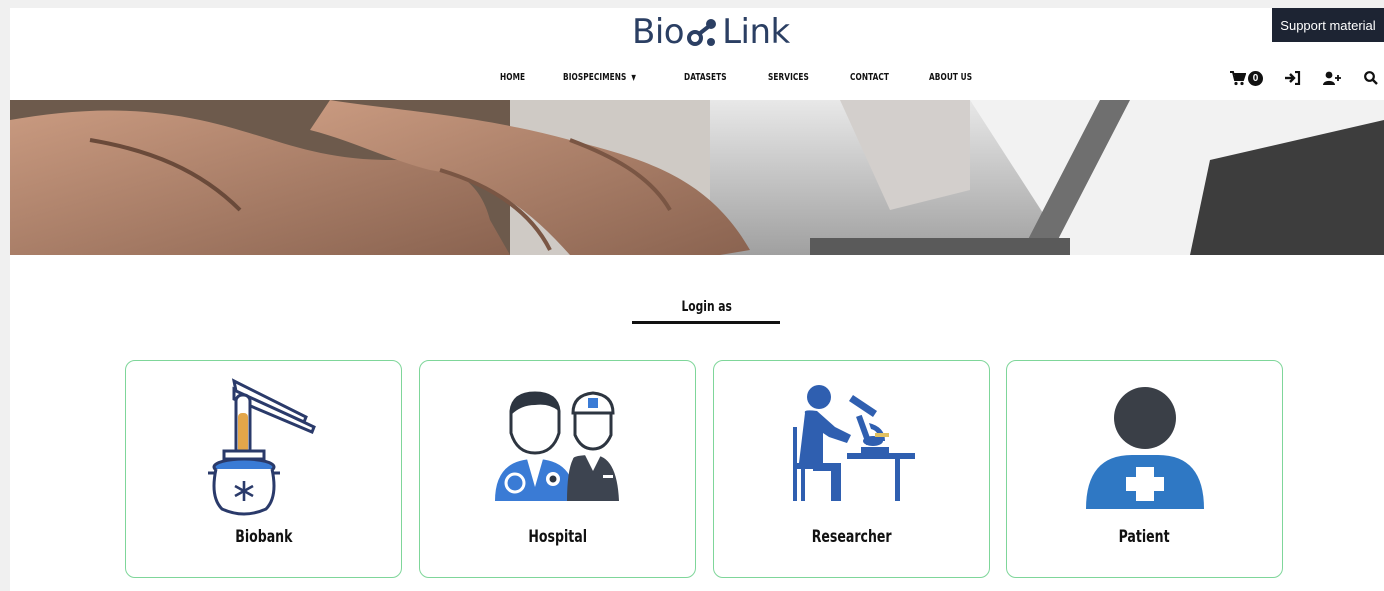 This screenshot has height=591, width=1384. What do you see at coordinates (1144, 537) in the screenshot?
I see `patient-label: Patient` at bounding box center [1144, 537].